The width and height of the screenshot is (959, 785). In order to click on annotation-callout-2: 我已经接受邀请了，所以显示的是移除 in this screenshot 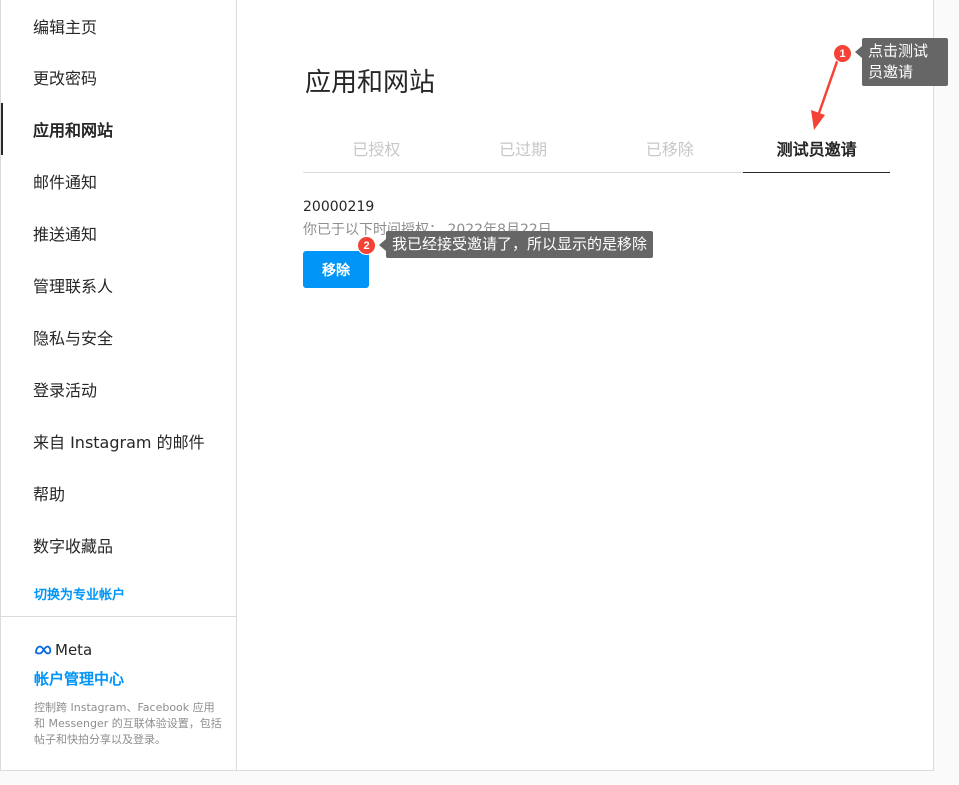, I will do `click(516, 244)`.